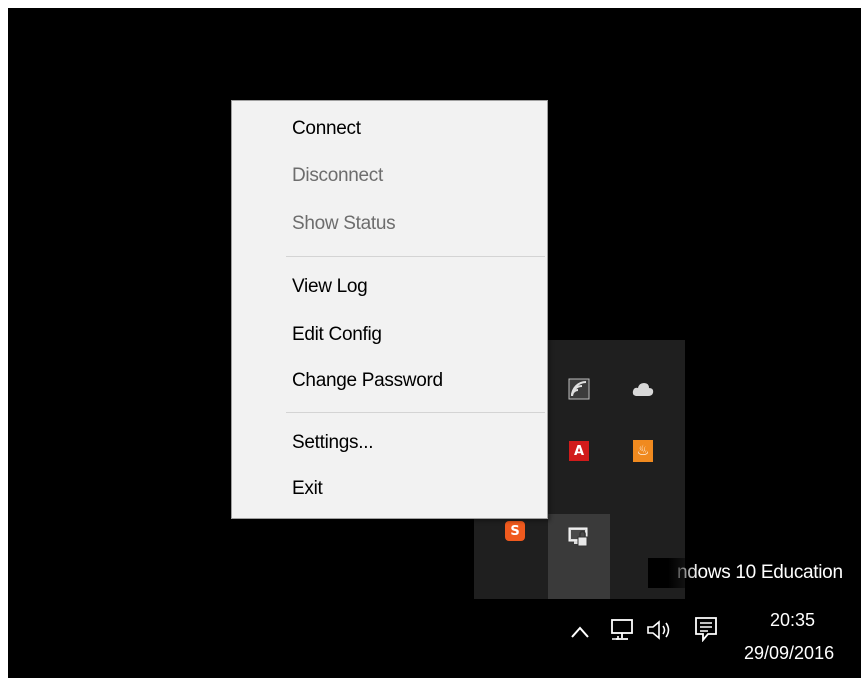  I want to click on windows-edition-watermark: ndows 10 Education, so click(760, 572).